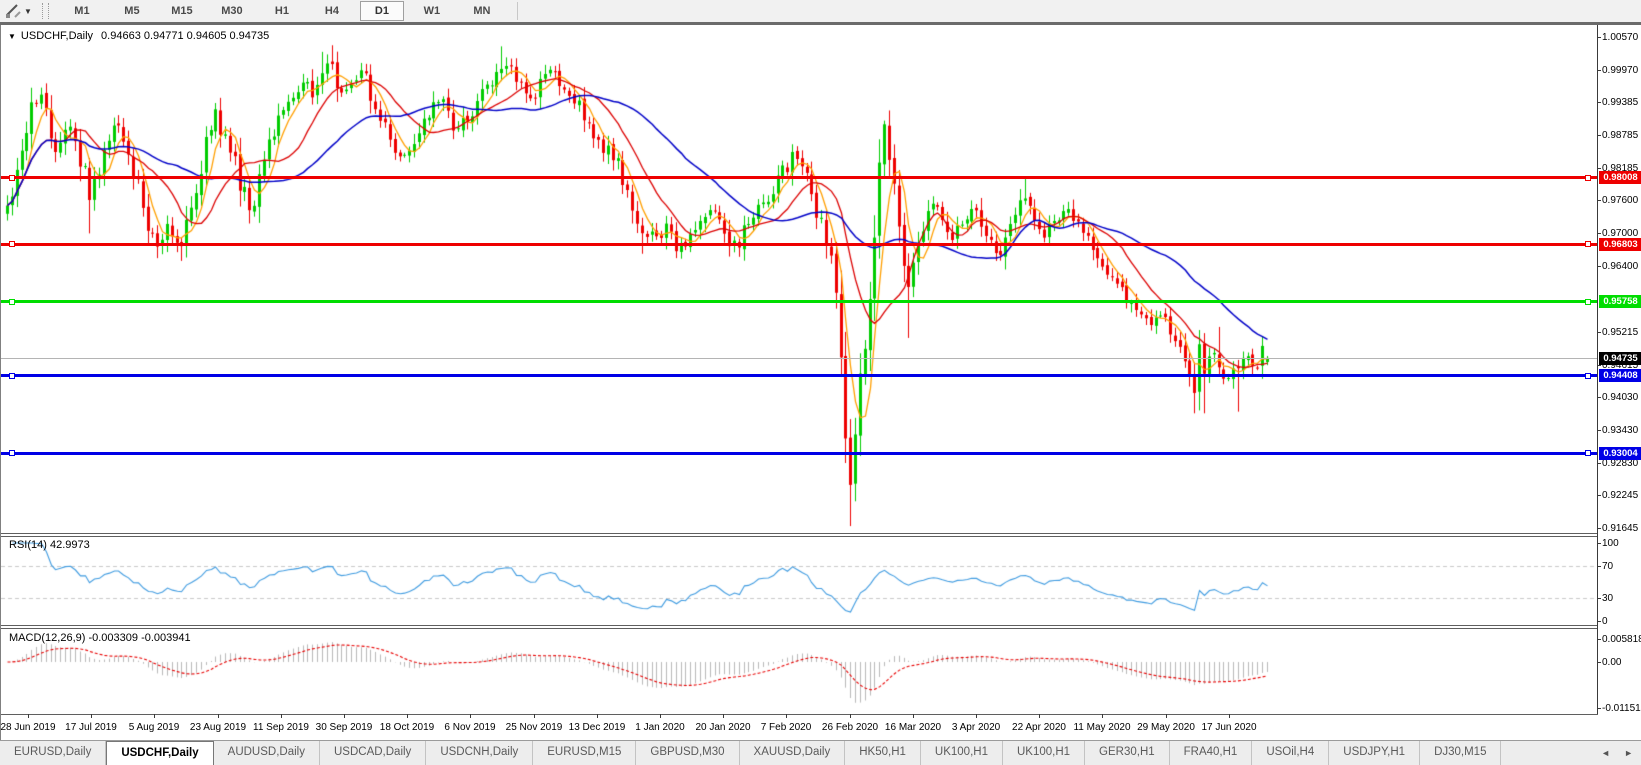 The height and width of the screenshot is (765, 1641). I want to click on price-level-badge: 0.94408, so click(1620, 375).